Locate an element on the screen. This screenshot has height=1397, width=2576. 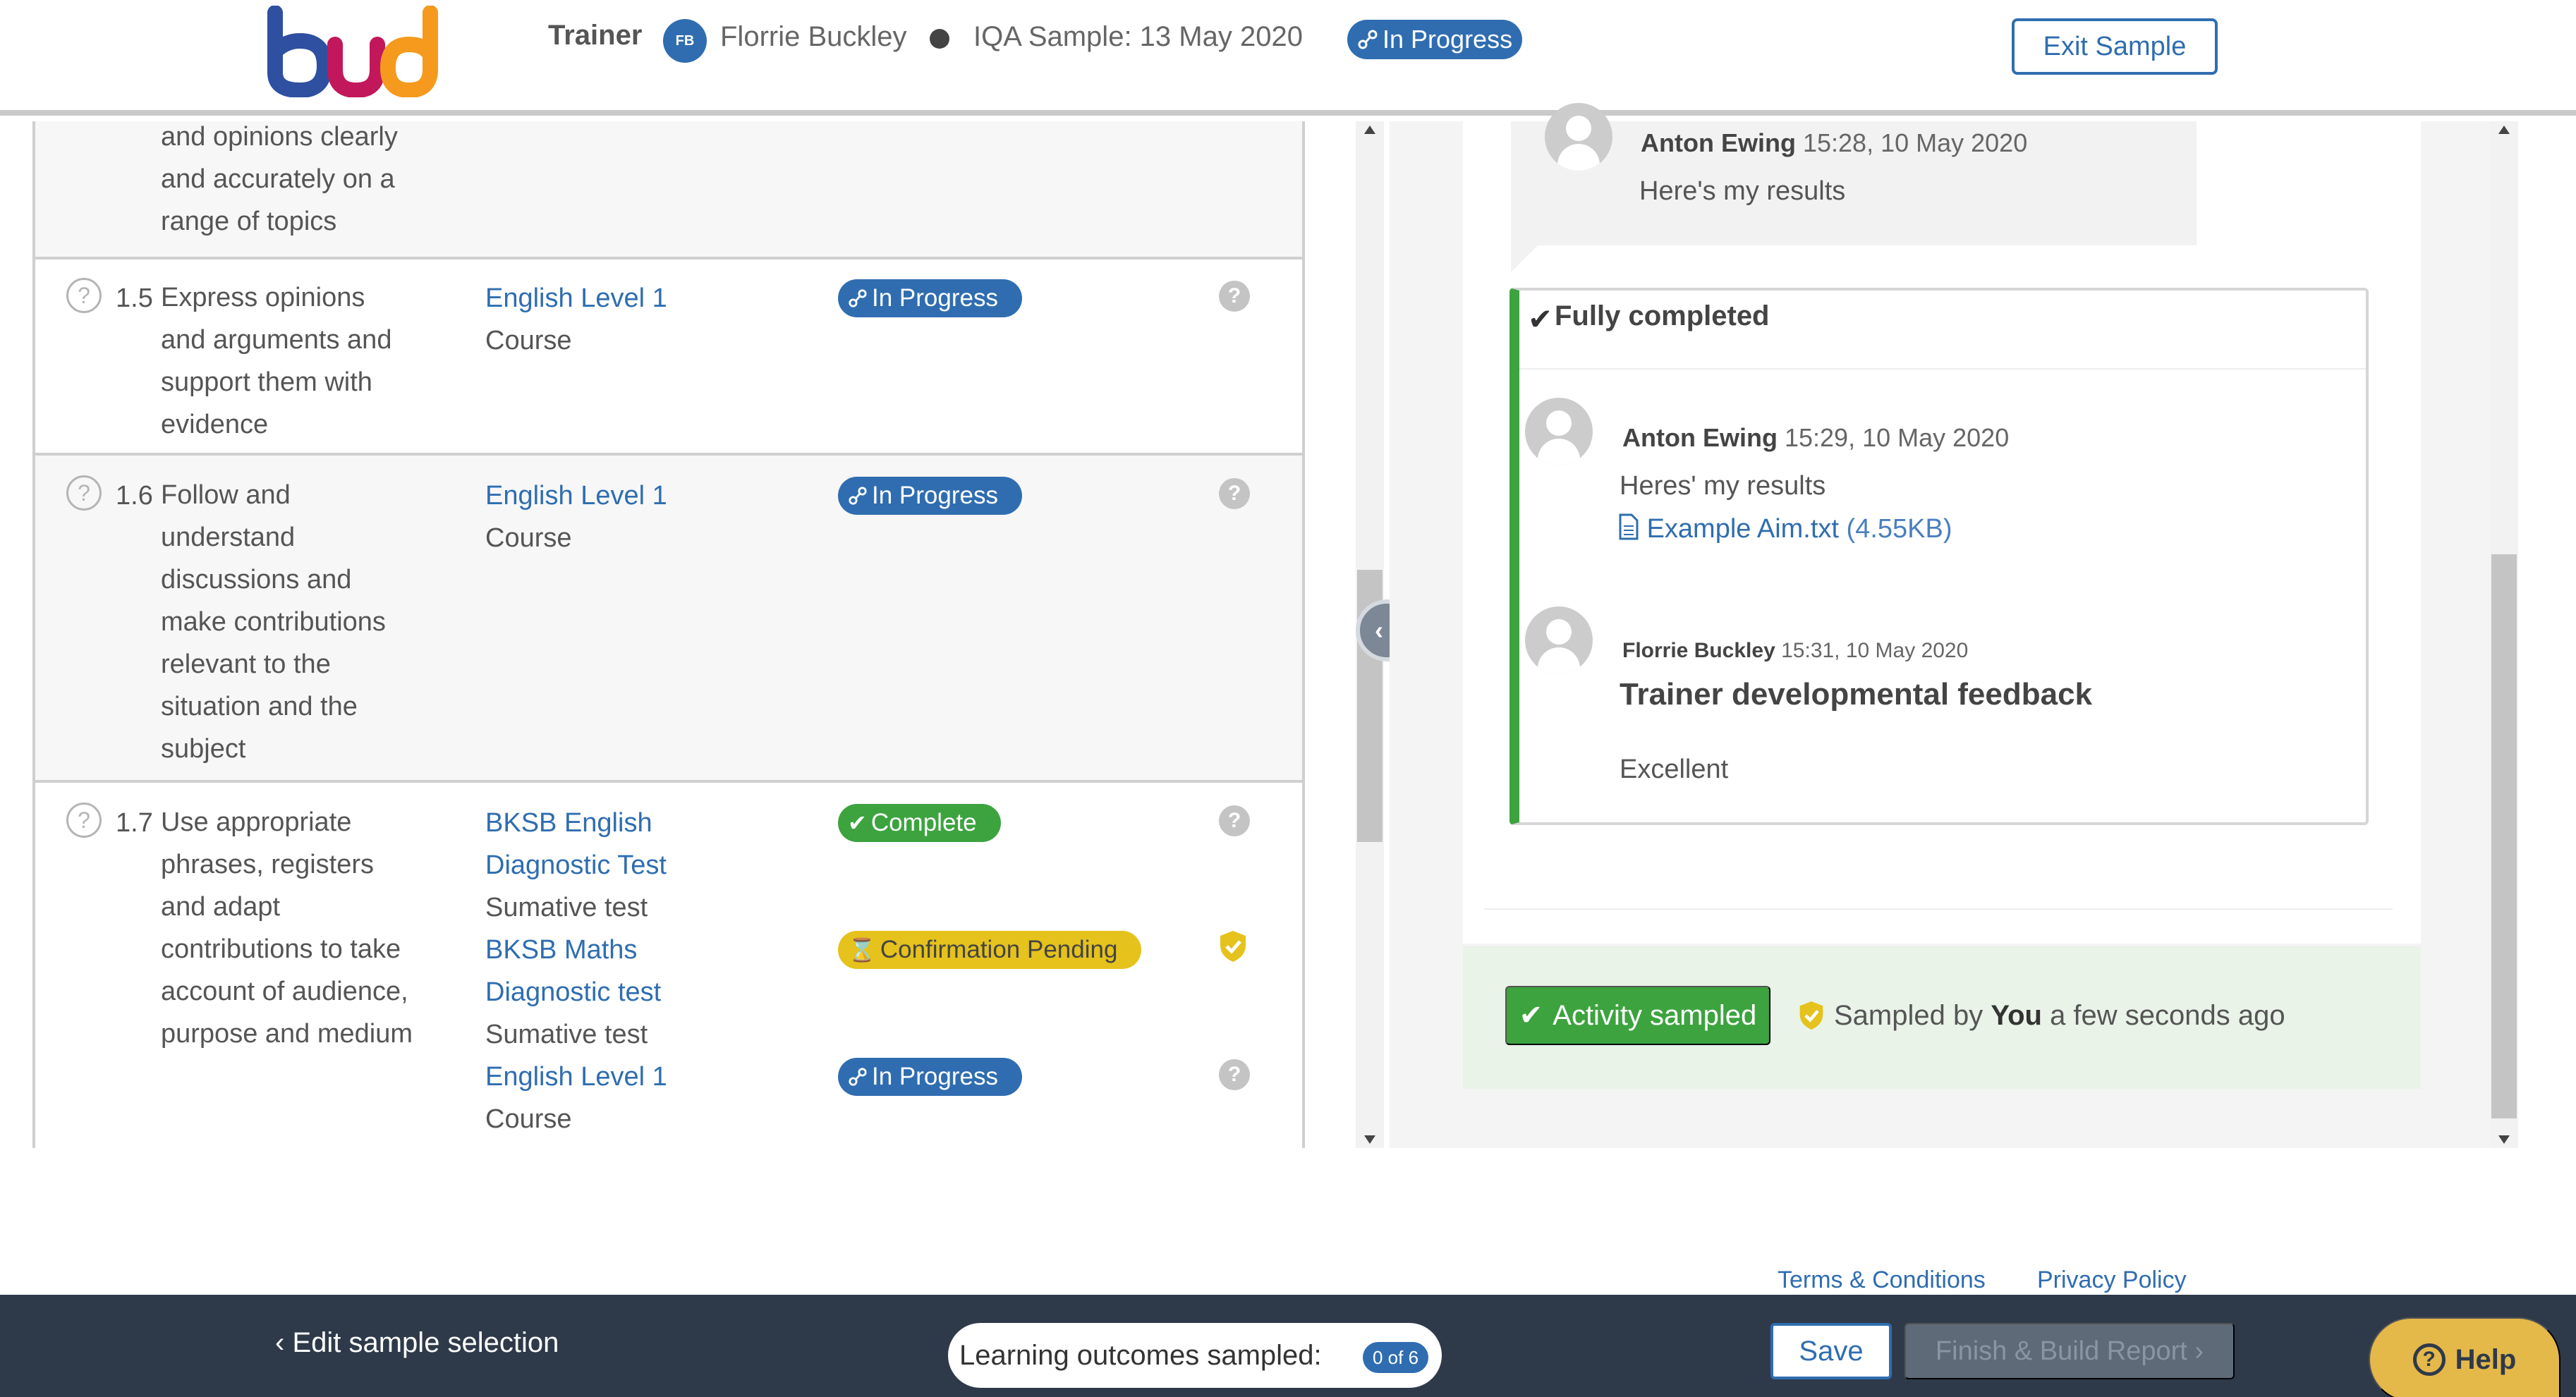
completed-title: Fully completed is located at coordinates (1662, 315).